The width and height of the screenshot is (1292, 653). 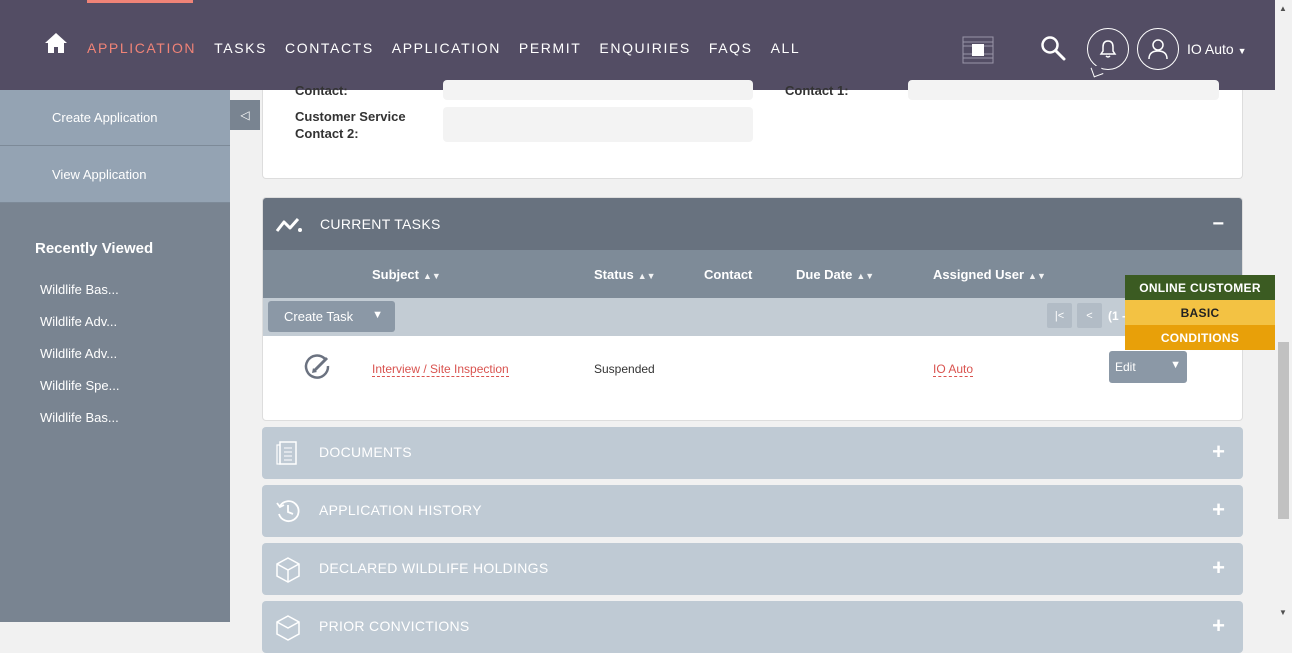 I want to click on user-avatar-button, so click(x=1158, y=49).